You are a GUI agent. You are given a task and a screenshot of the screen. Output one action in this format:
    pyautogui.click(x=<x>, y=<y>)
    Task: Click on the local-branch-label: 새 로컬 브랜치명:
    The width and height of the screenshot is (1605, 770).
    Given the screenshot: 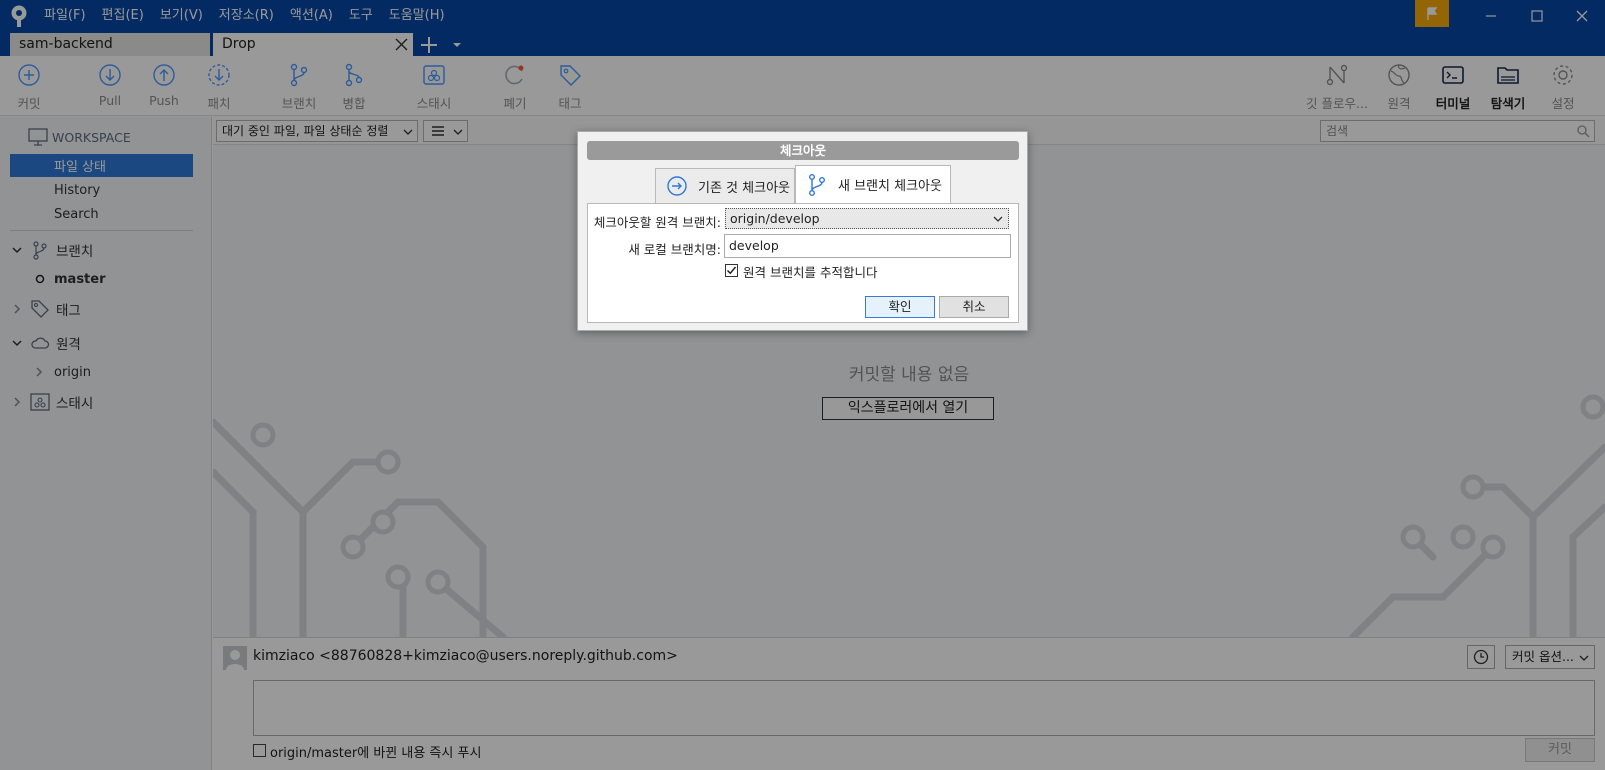 What is the action you would take?
    pyautogui.click(x=674, y=249)
    